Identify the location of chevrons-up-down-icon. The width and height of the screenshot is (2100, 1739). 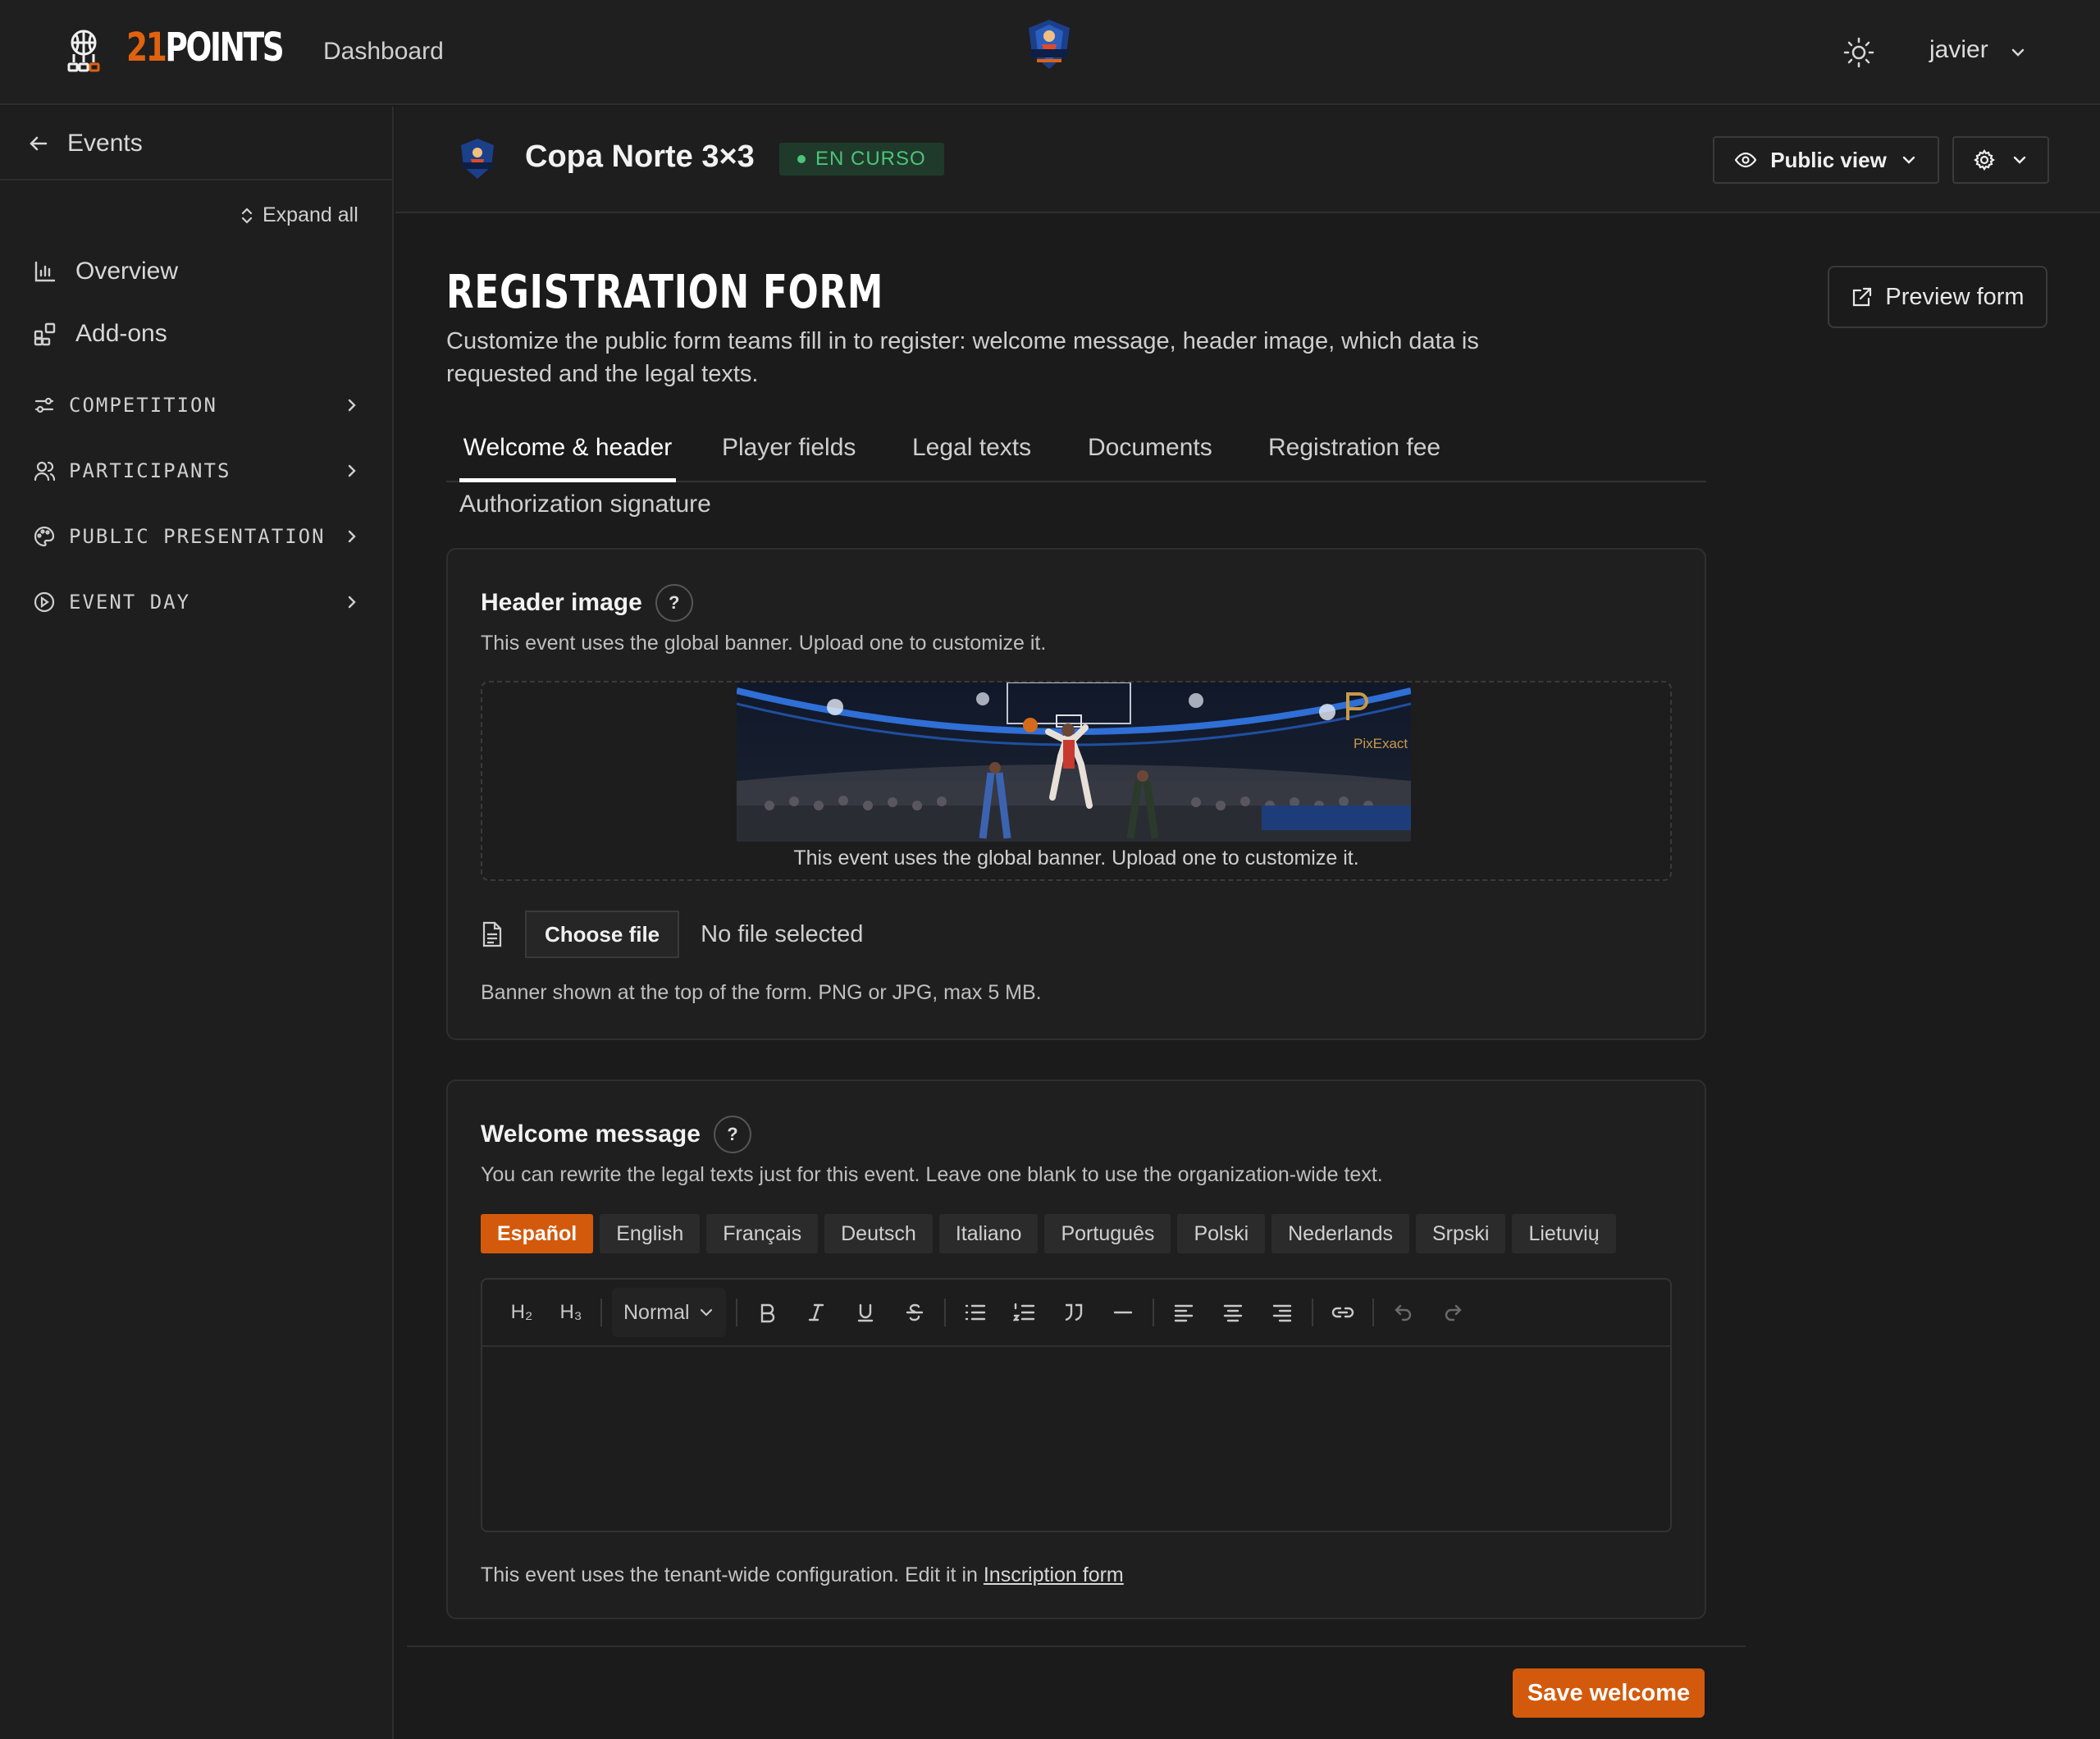
(247, 215).